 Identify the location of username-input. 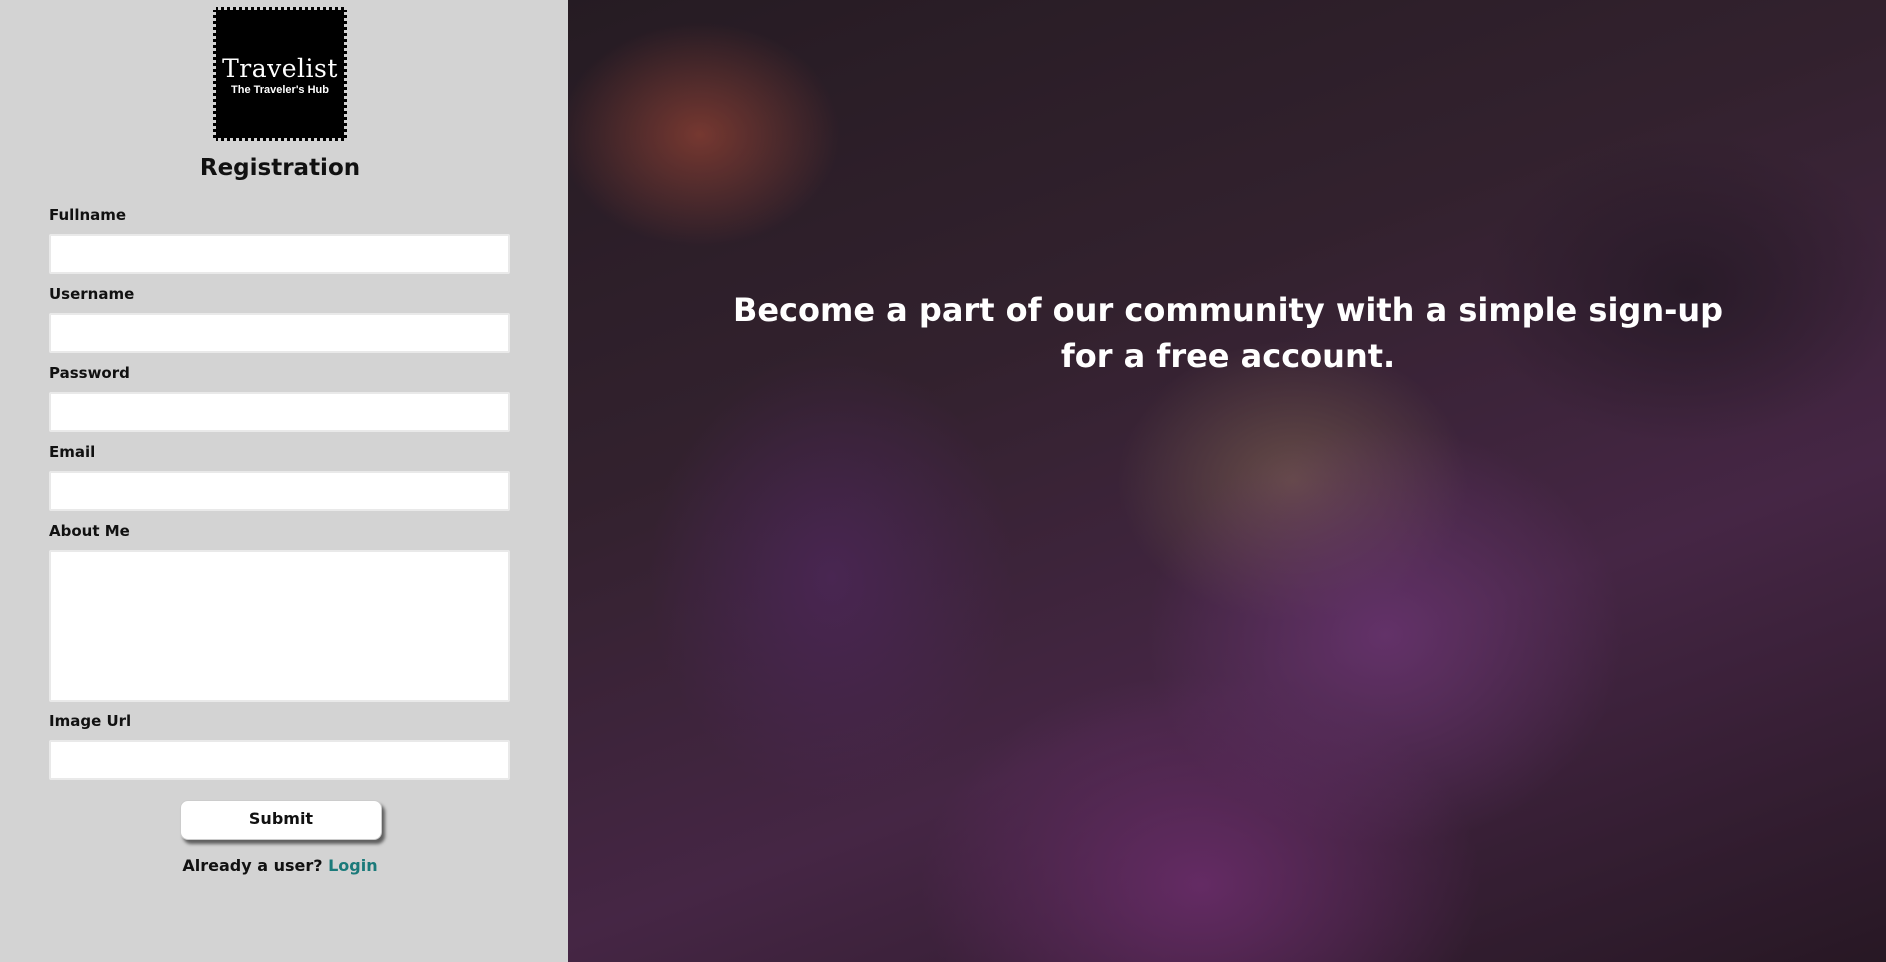
(279, 333).